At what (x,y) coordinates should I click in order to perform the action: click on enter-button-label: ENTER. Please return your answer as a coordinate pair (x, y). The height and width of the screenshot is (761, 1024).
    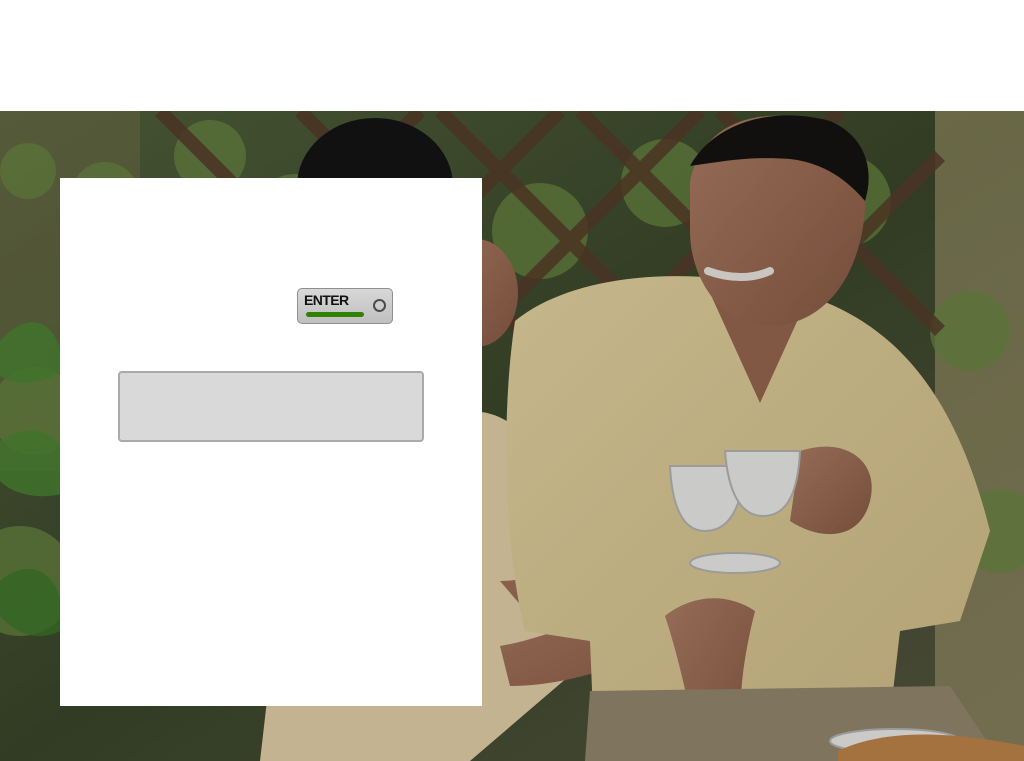
    Looking at the image, I should click on (326, 300).